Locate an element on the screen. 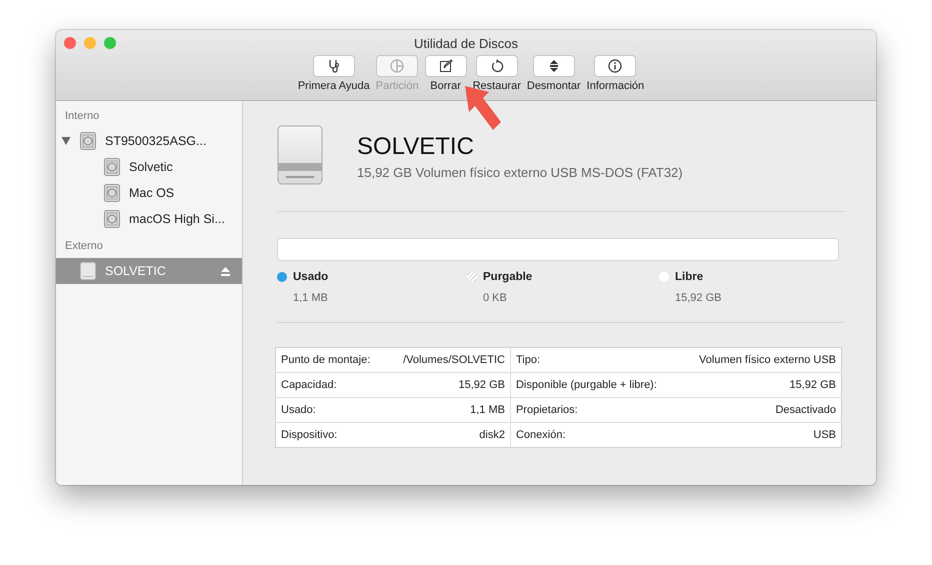 The height and width of the screenshot is (565, 932). minimize-button is located at coordinates (90, 43).